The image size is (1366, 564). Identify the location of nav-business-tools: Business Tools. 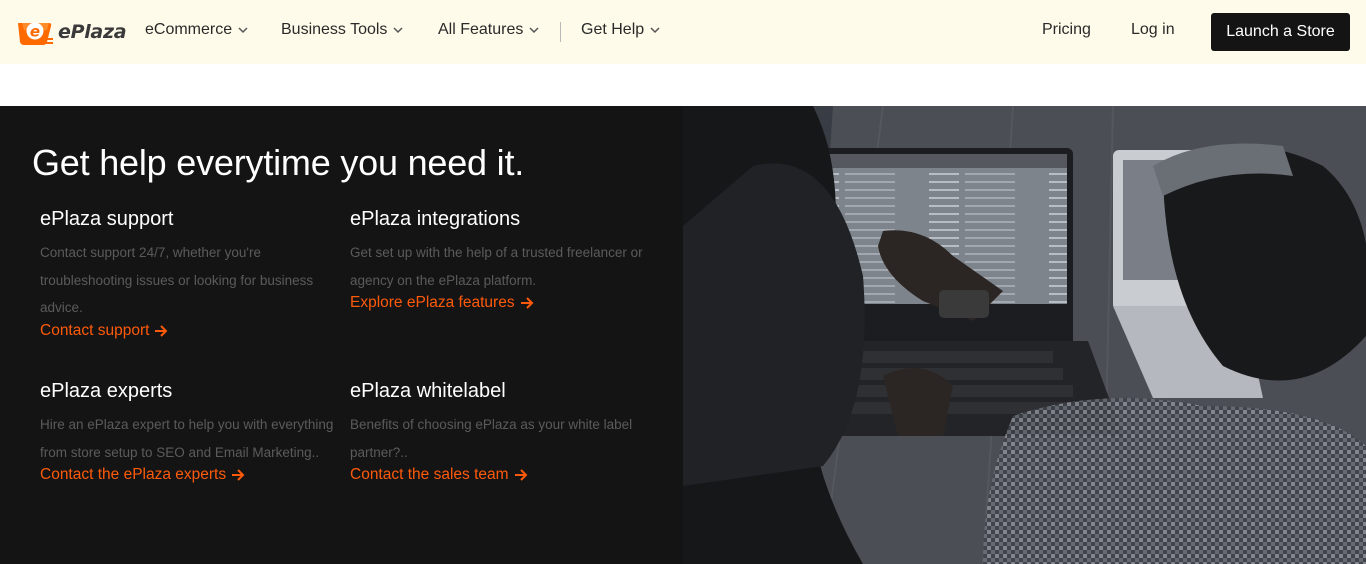
(342, 30).